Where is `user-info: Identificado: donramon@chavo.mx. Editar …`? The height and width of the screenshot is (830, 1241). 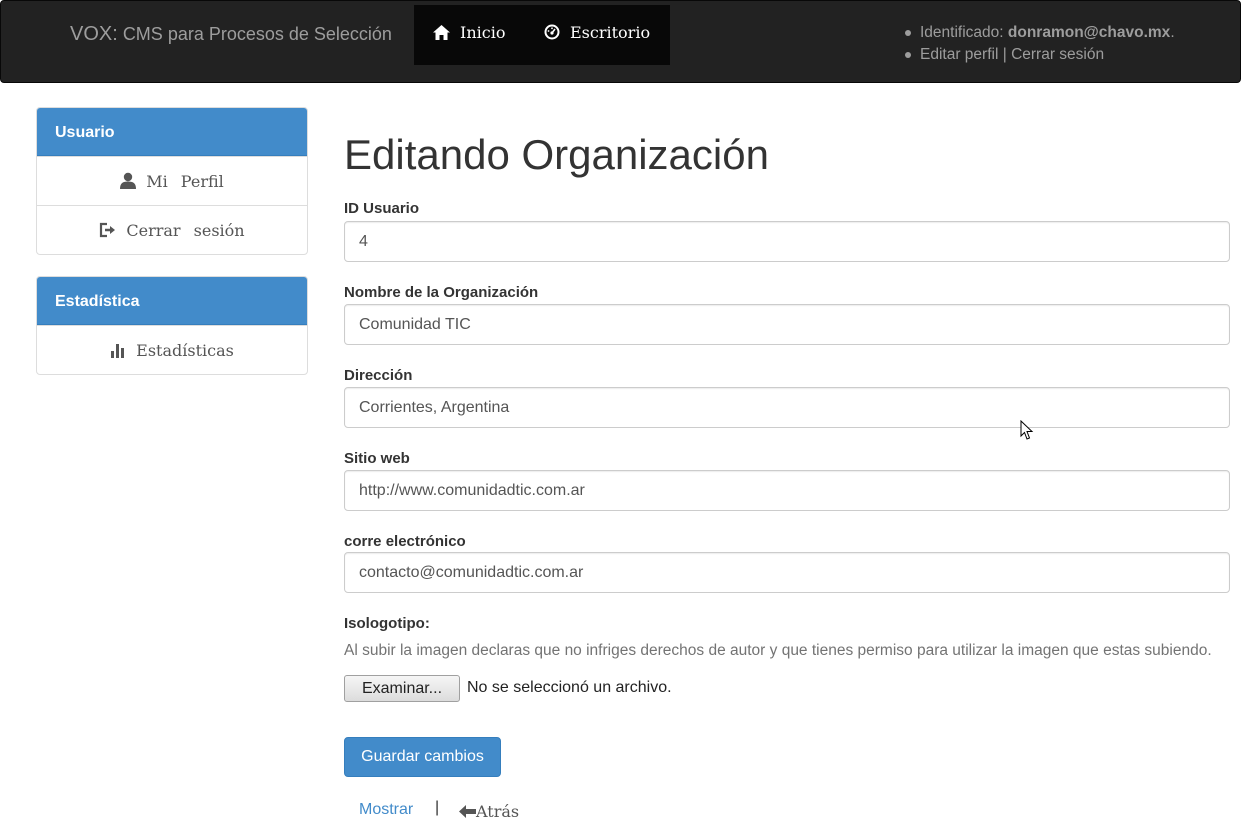
user-info: Identificado: donramon@chavo.mx. Editar … is located at coordinates (1040, 44).